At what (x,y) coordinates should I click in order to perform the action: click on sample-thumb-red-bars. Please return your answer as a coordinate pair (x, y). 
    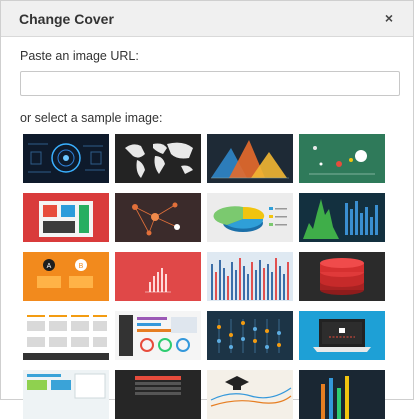
    Looking at the image, I should click on (158, 276).